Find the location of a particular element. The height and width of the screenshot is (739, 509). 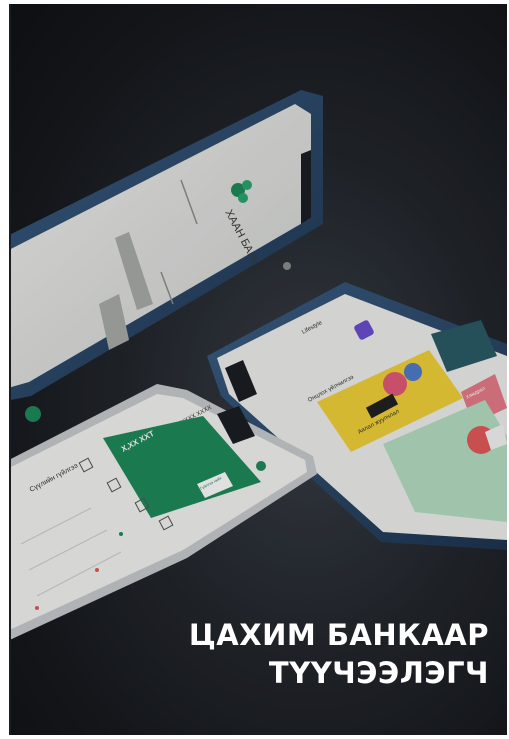

headline-line-1: ЦАХИМ БАНКААР is located at coordinates (338, 635).